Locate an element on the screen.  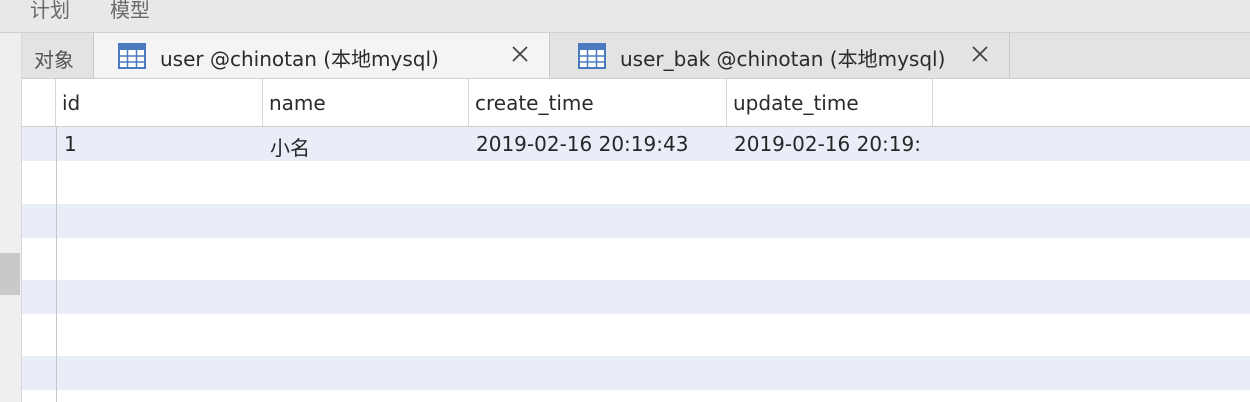
menu-item-plan: 计划 is located at coordinates (50, 11).